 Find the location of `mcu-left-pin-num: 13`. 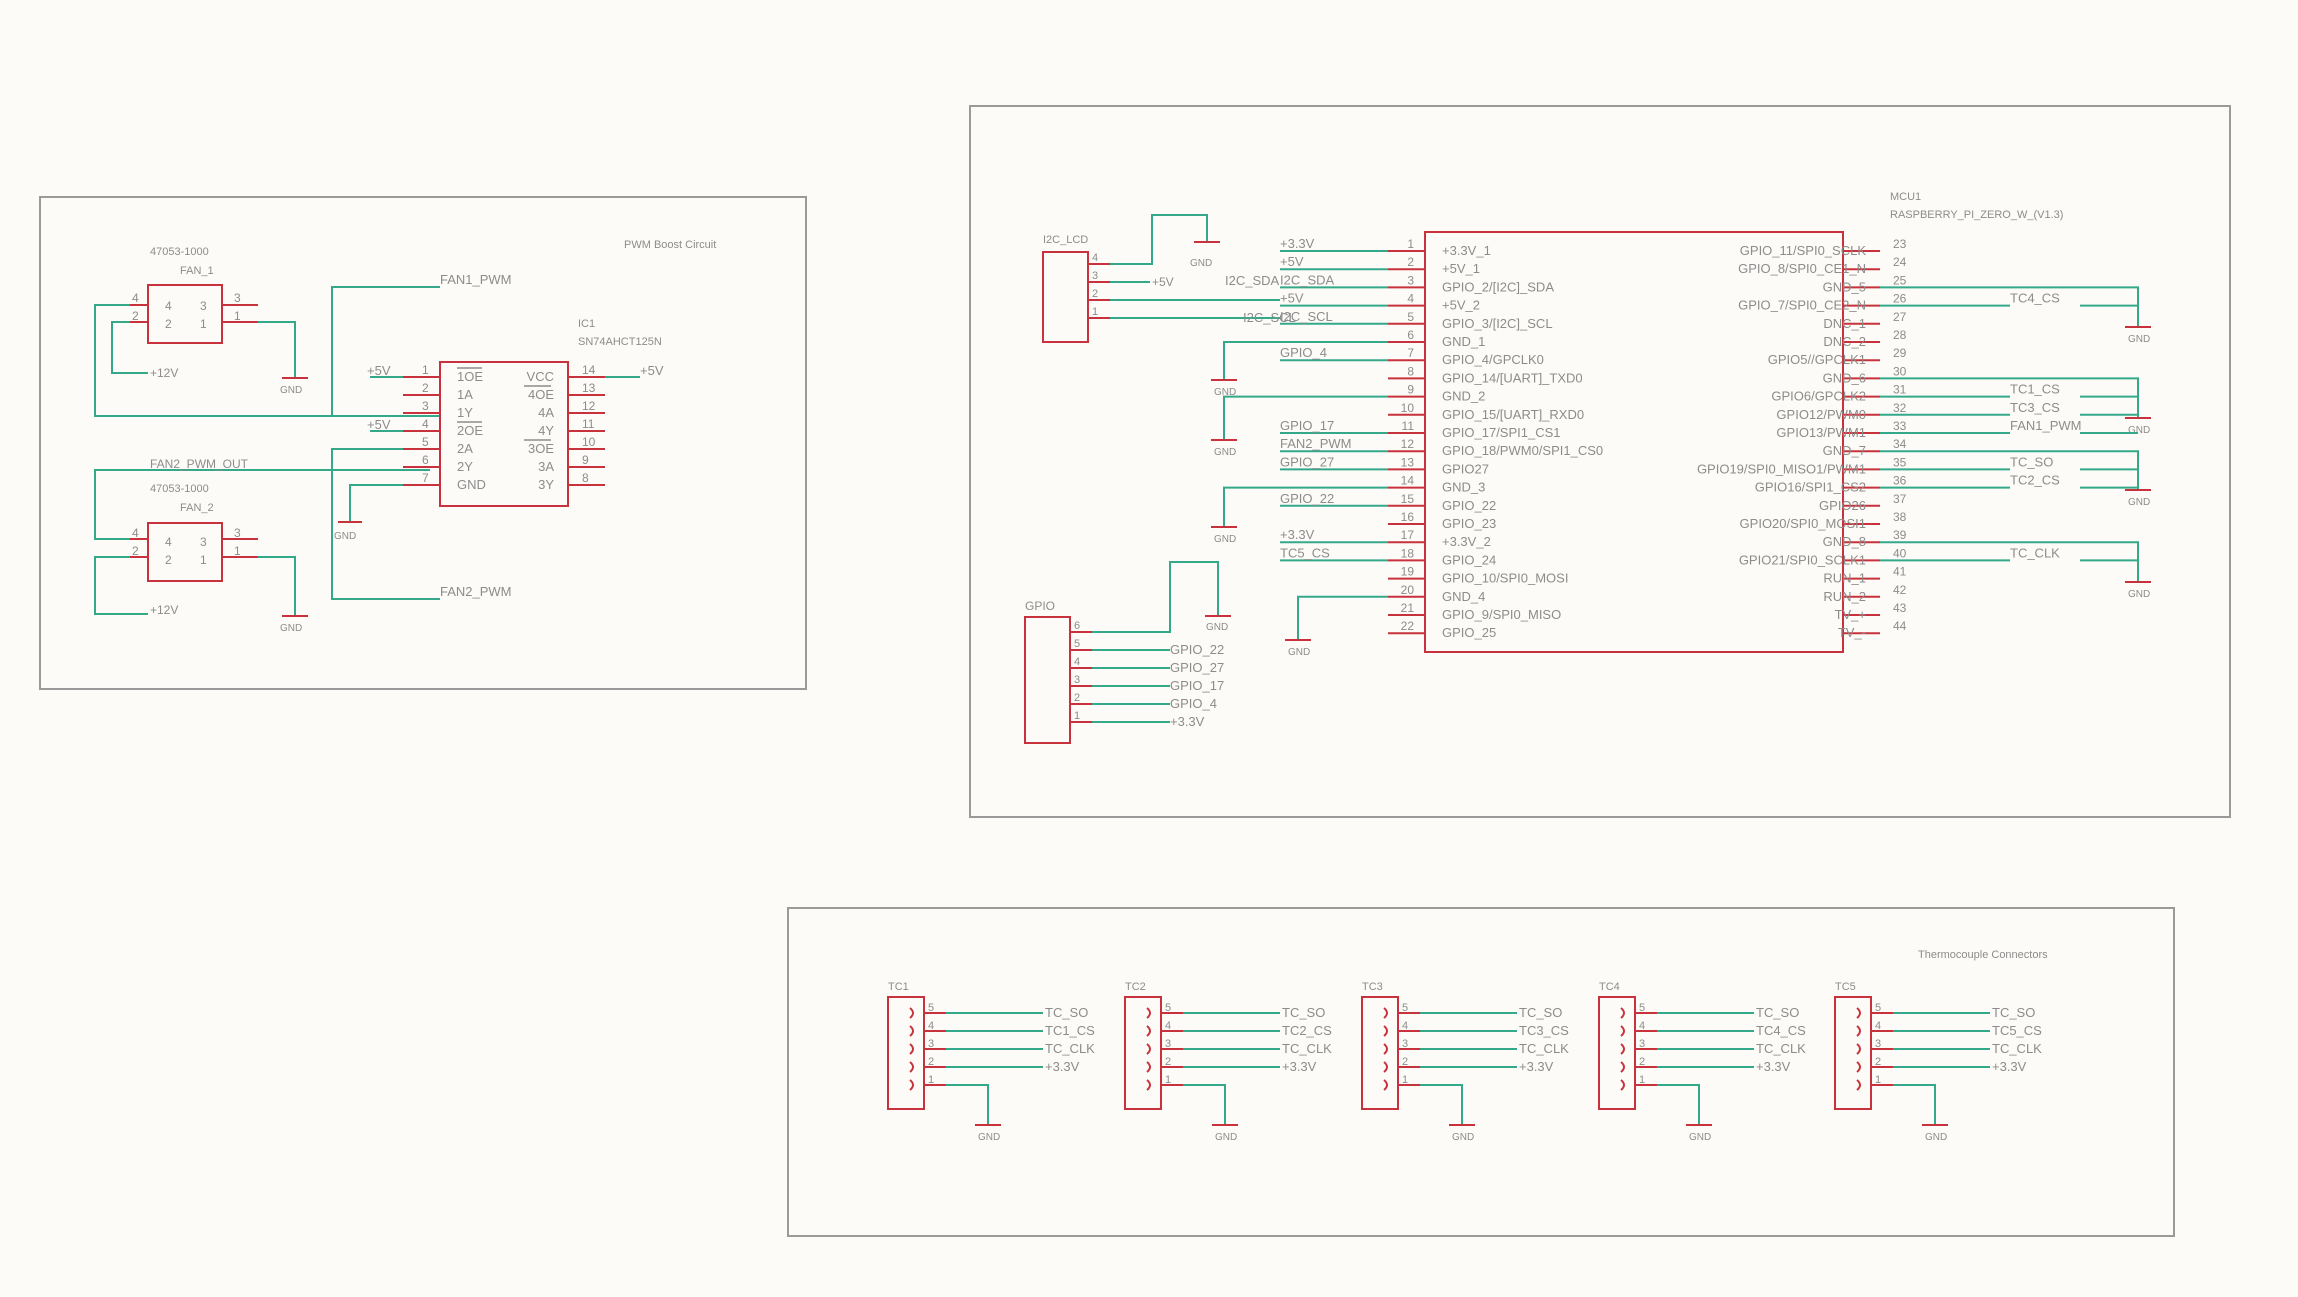

mcu-left-pin-num: 13 is located at coordinates (1408, 462).